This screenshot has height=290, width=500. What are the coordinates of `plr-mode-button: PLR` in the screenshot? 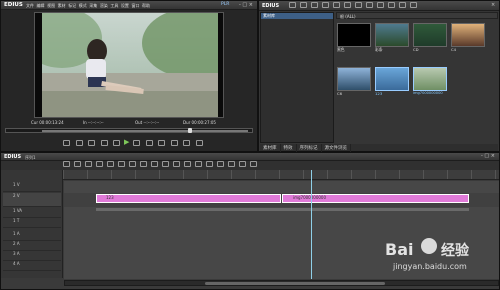 It's located at (225, 4).